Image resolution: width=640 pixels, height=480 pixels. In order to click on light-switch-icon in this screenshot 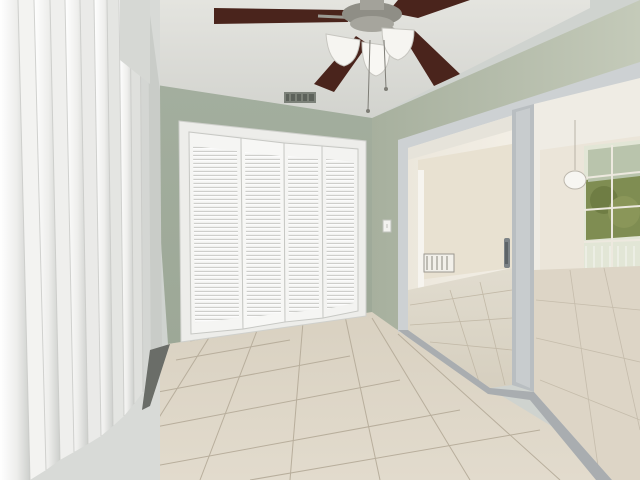, I will do `click(387, 226)`.